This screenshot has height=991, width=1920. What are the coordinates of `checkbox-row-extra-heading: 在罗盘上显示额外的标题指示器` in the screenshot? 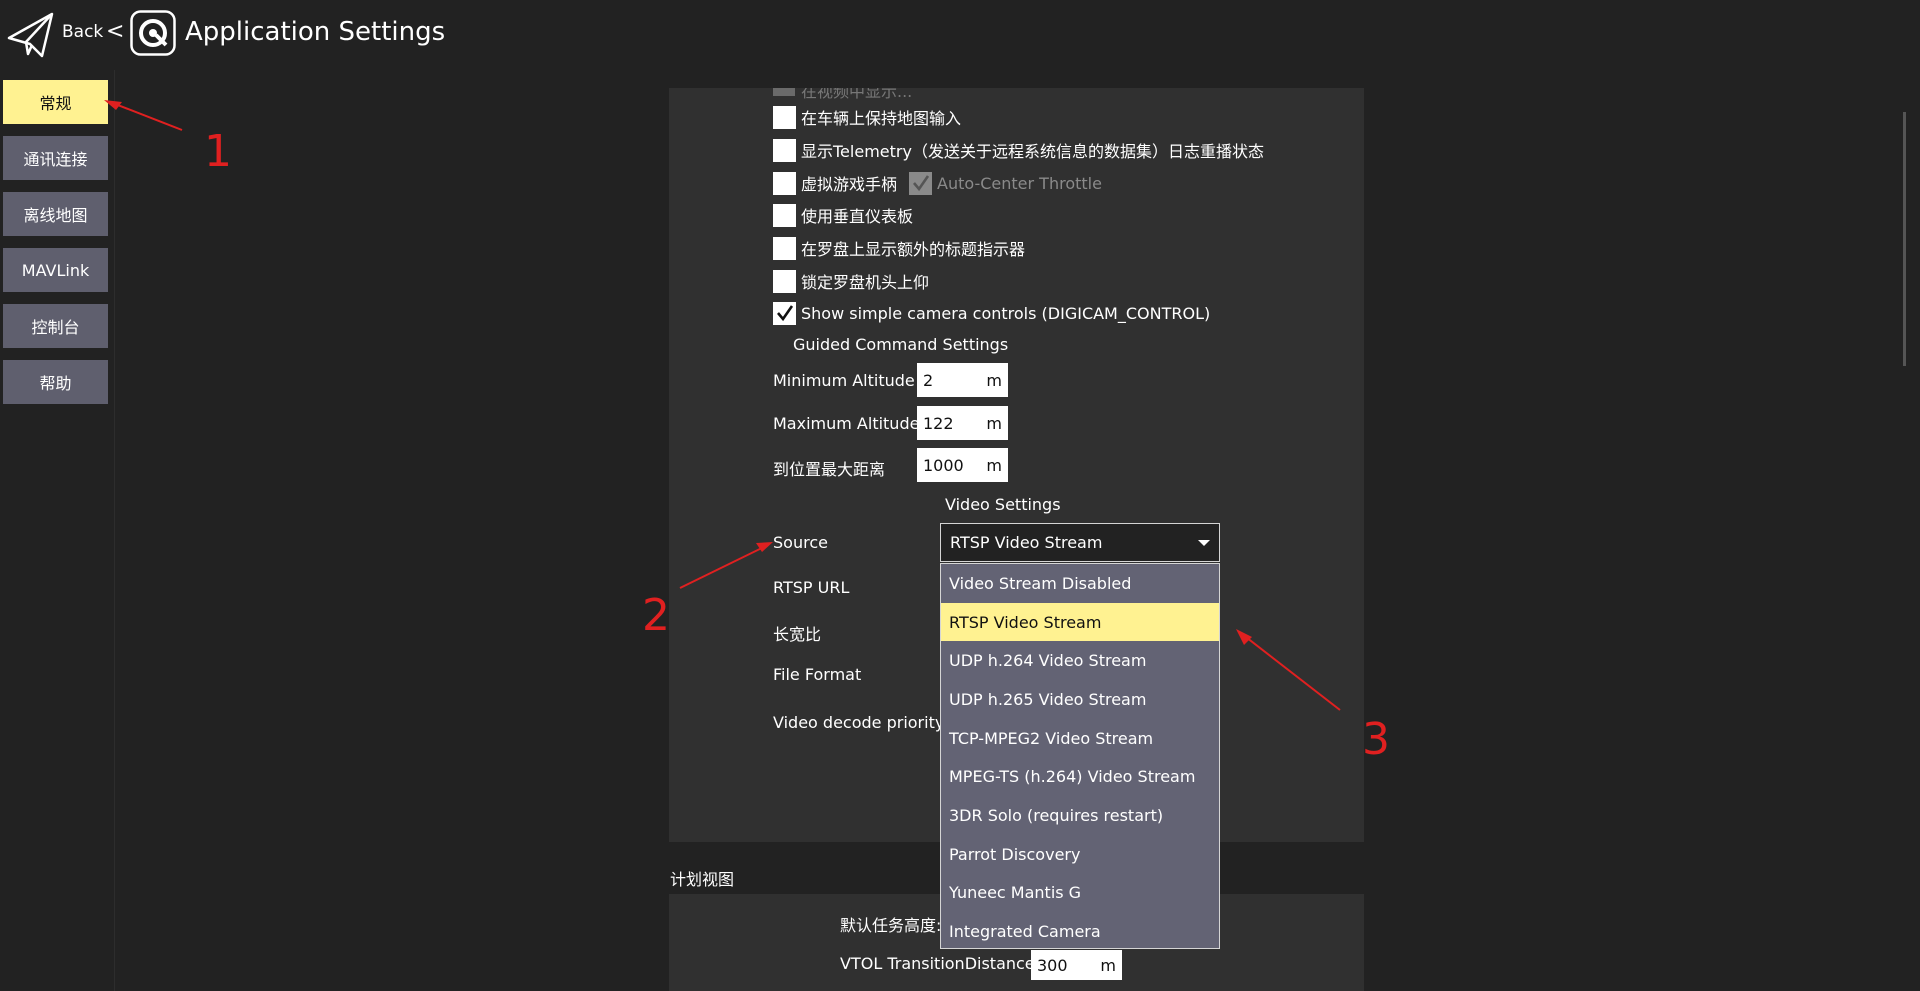 It's located at (899, 248).